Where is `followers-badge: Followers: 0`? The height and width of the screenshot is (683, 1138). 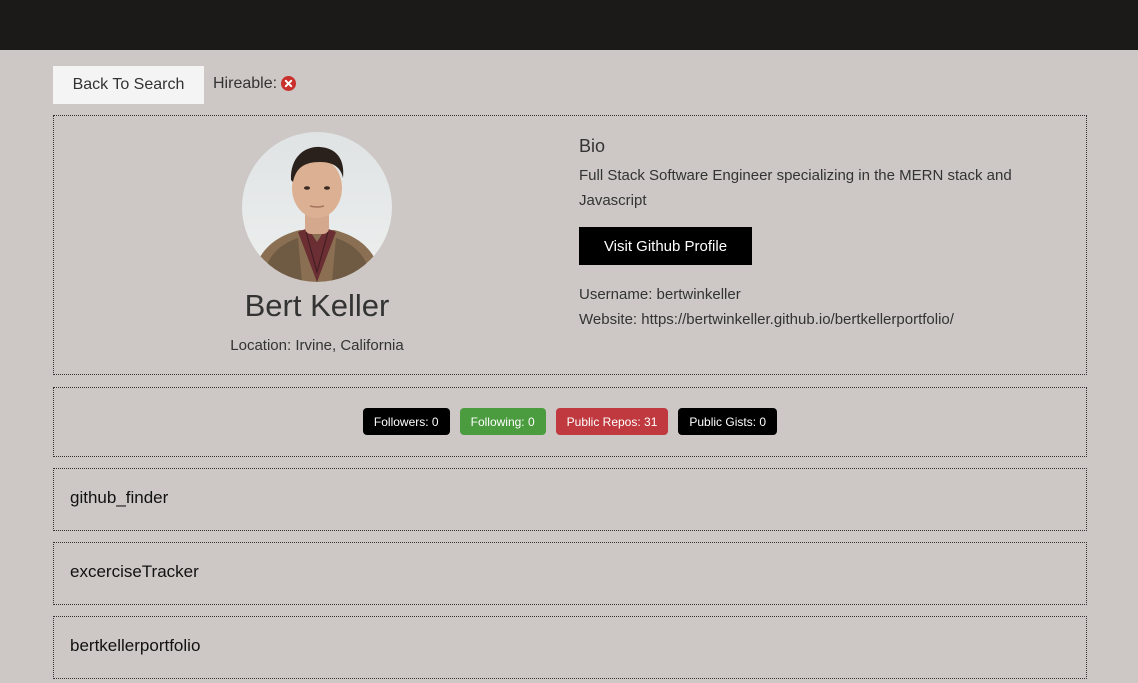 followers-badge: Followers: 0 is located at coordinates (406, 421).